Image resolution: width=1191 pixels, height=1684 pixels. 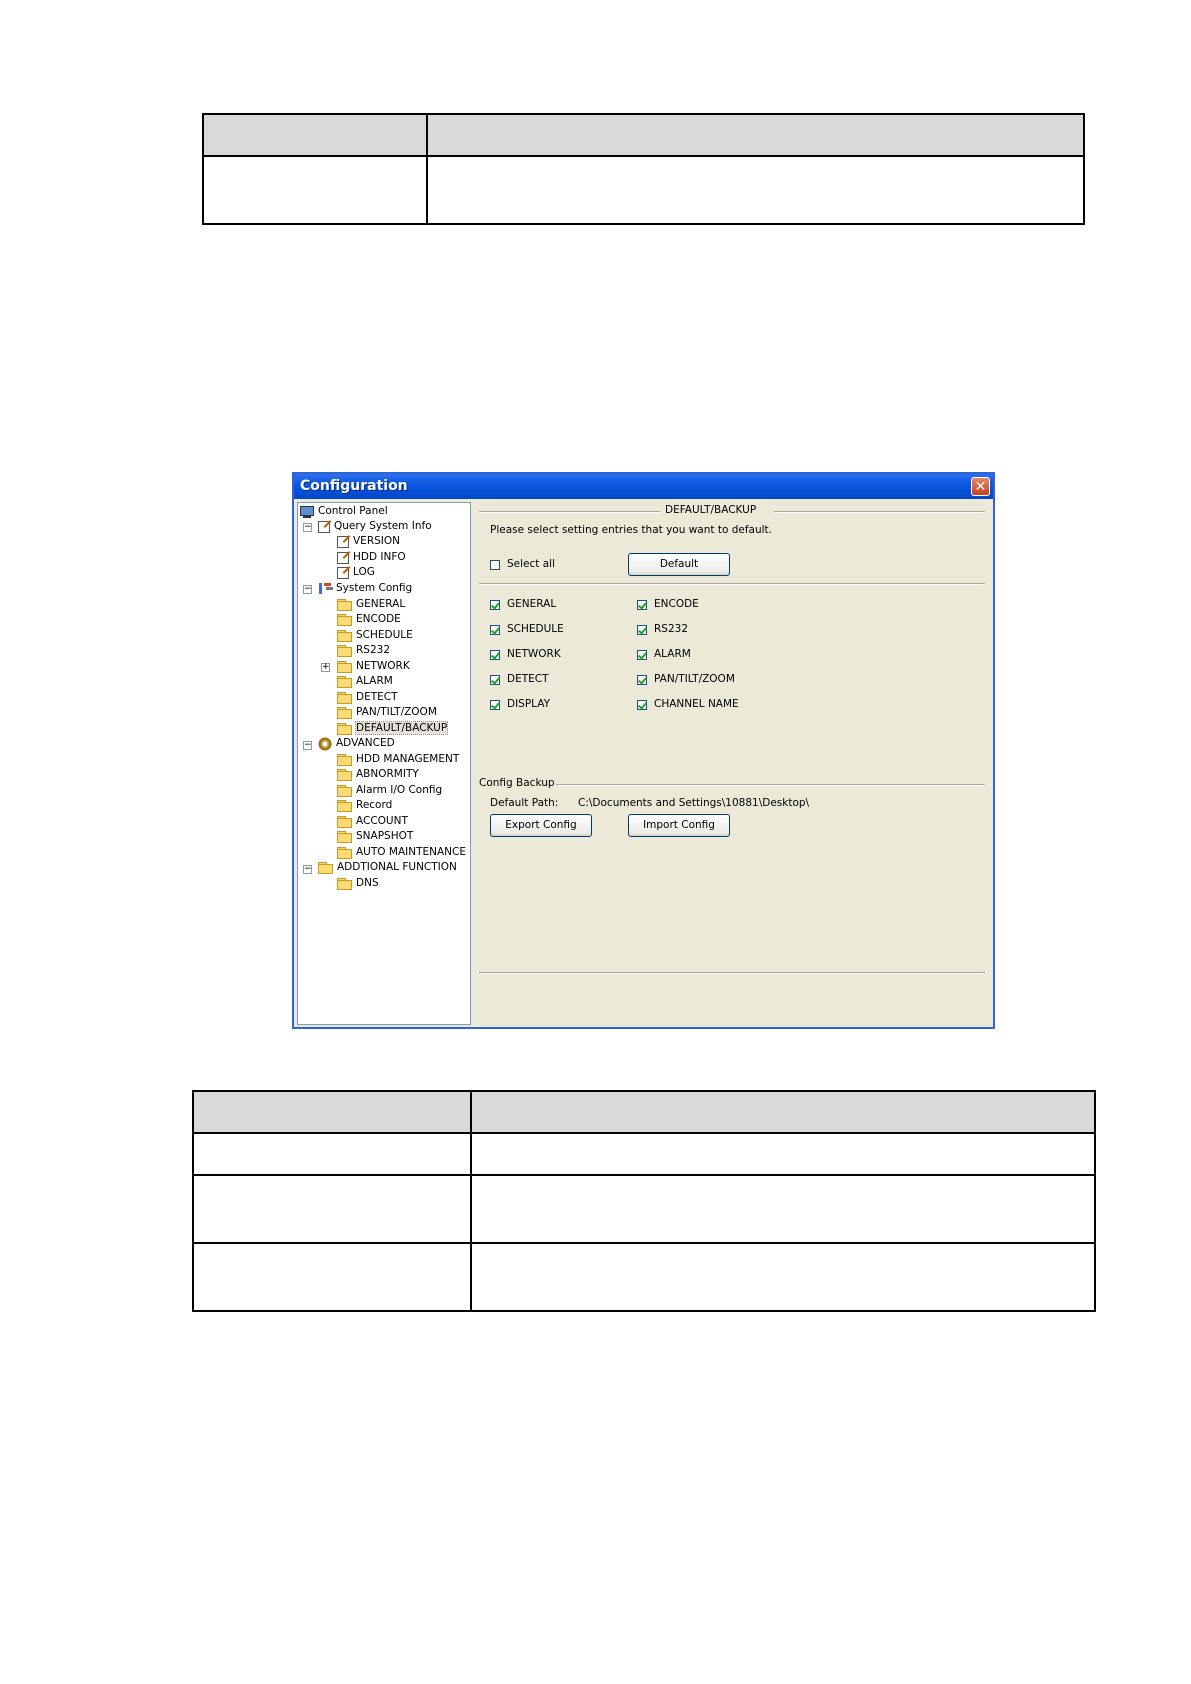 I want to click on doc-table-top, so click(x=643, y=169).